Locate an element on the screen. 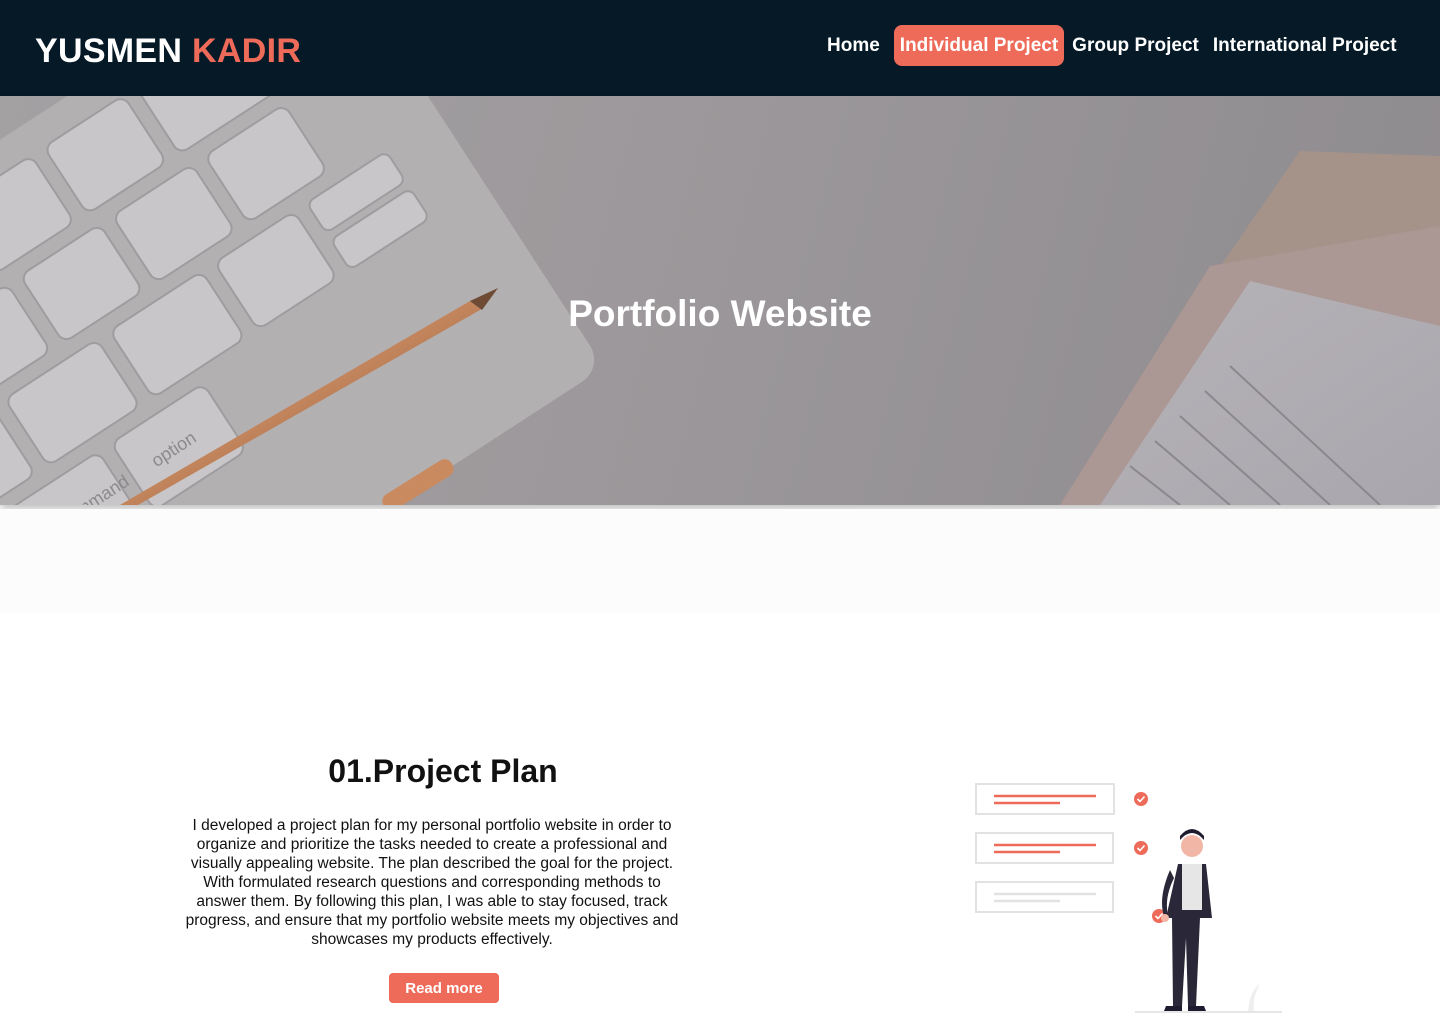 The width and height of the screenshot is (1440, 1024). brand-first-name: YUSMEN is located at coordinates (109, 51).